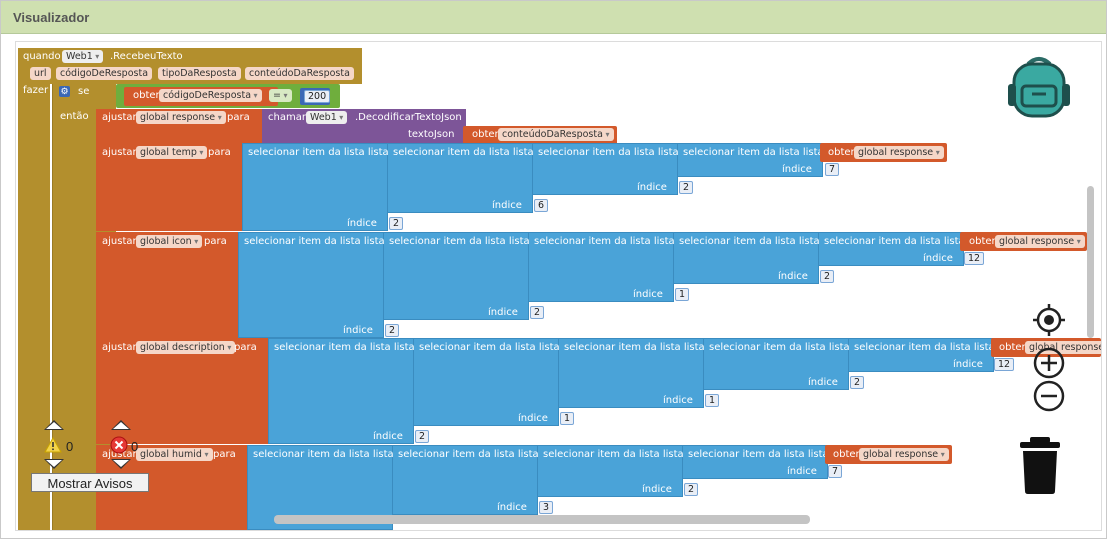 The height and width of the screenshot is (539, 1107). I want to click on param-codigo: códigoDeResposta, so click(104, 73).